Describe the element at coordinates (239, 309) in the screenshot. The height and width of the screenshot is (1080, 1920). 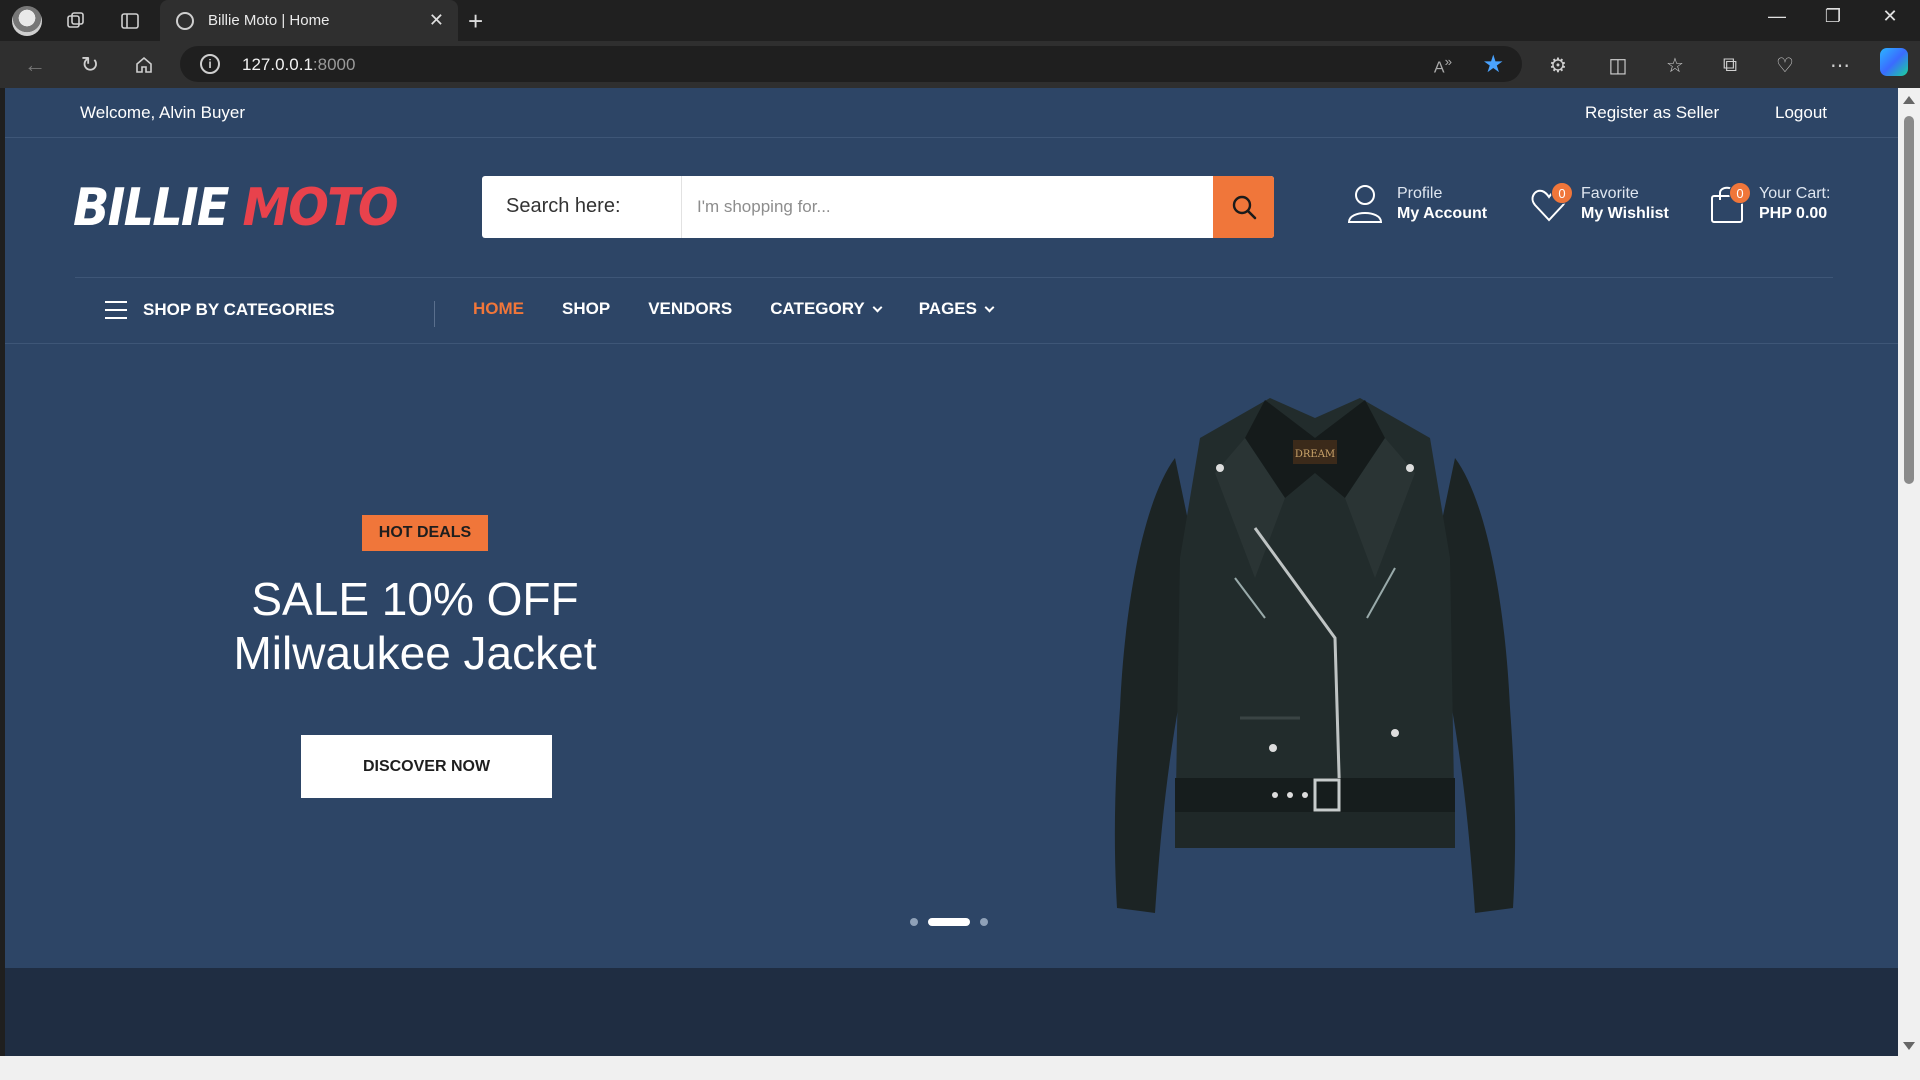
I see `categories-label: SHOP BY CATEGORIES` at that location.